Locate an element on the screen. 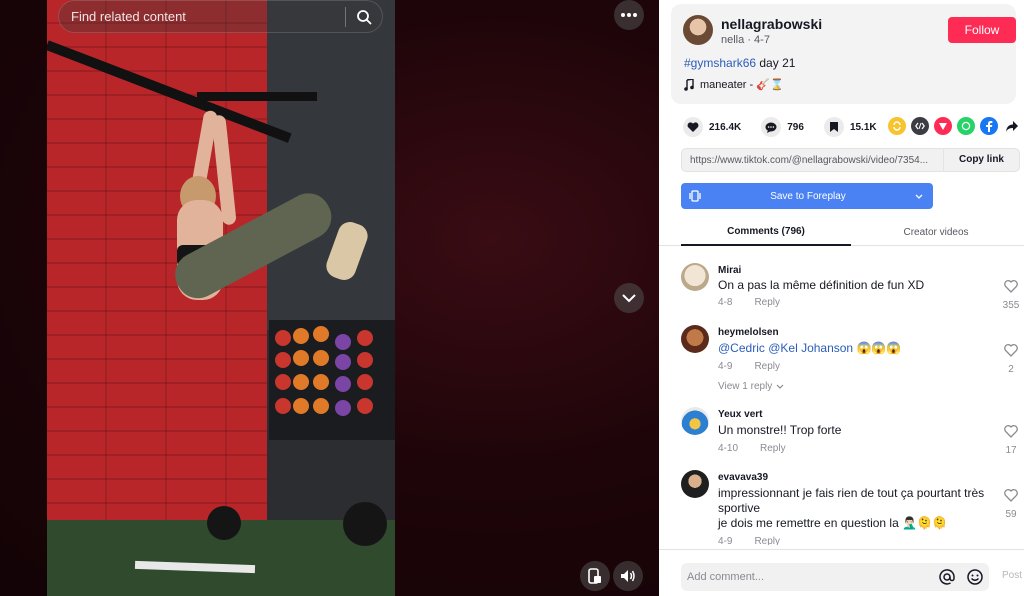 This screenshot has height=596, width=1024. bookmark-icon is located at coordinates (833, 127).